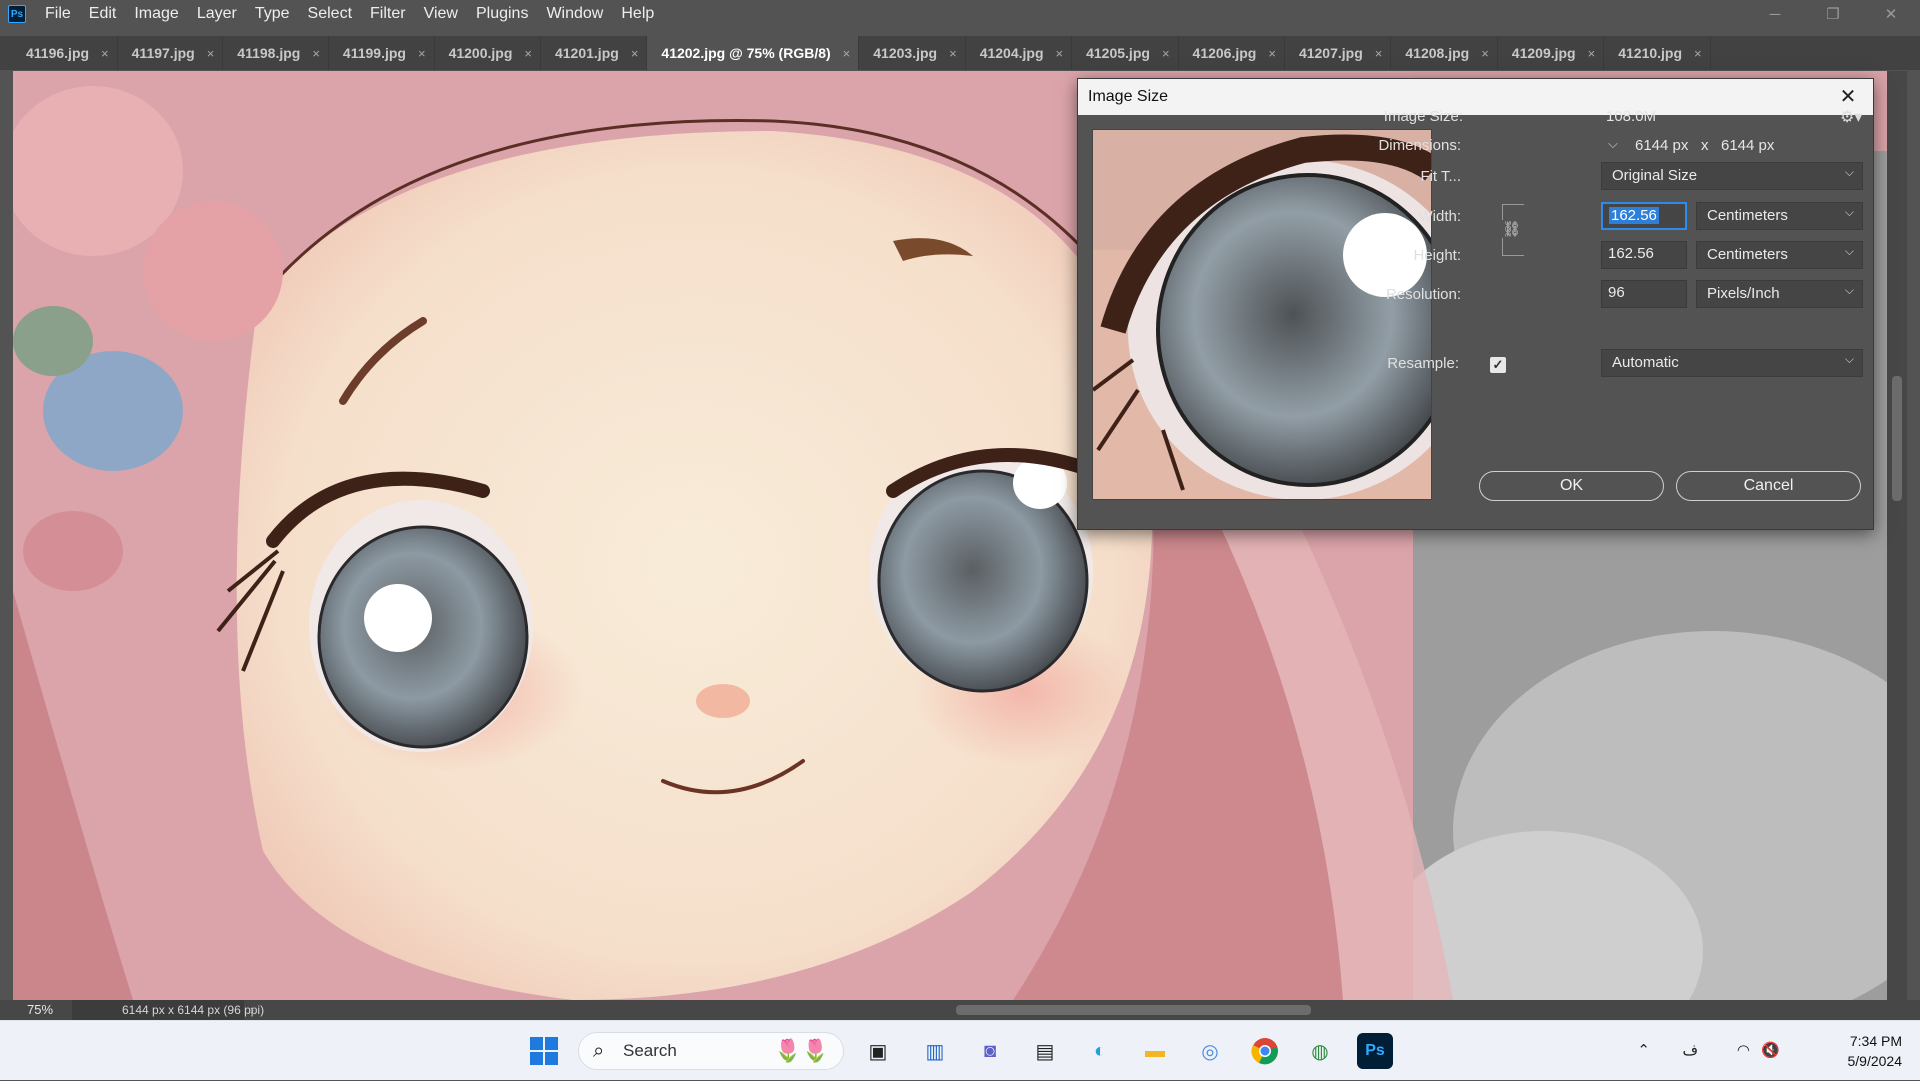 This screenshot has width=1920, height=1081. What do you see at coordinates (1498, 365) in the screenshot?
I see `resample-checkbox: ✓` at bounding box center [1498, 365].